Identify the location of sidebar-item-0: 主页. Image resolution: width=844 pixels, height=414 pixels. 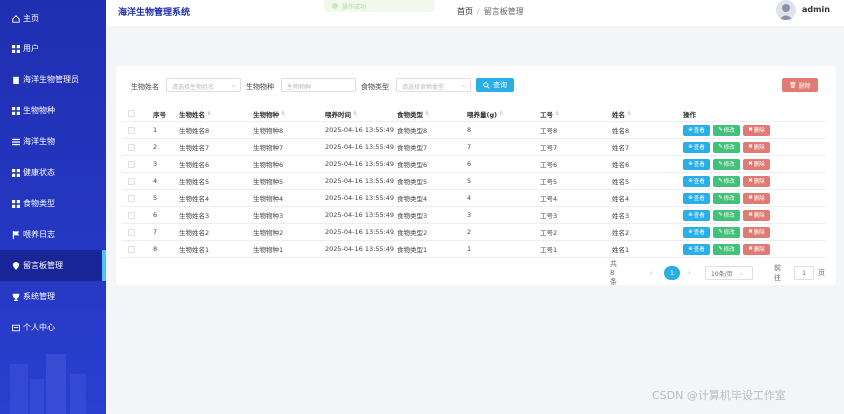
(53, 18).